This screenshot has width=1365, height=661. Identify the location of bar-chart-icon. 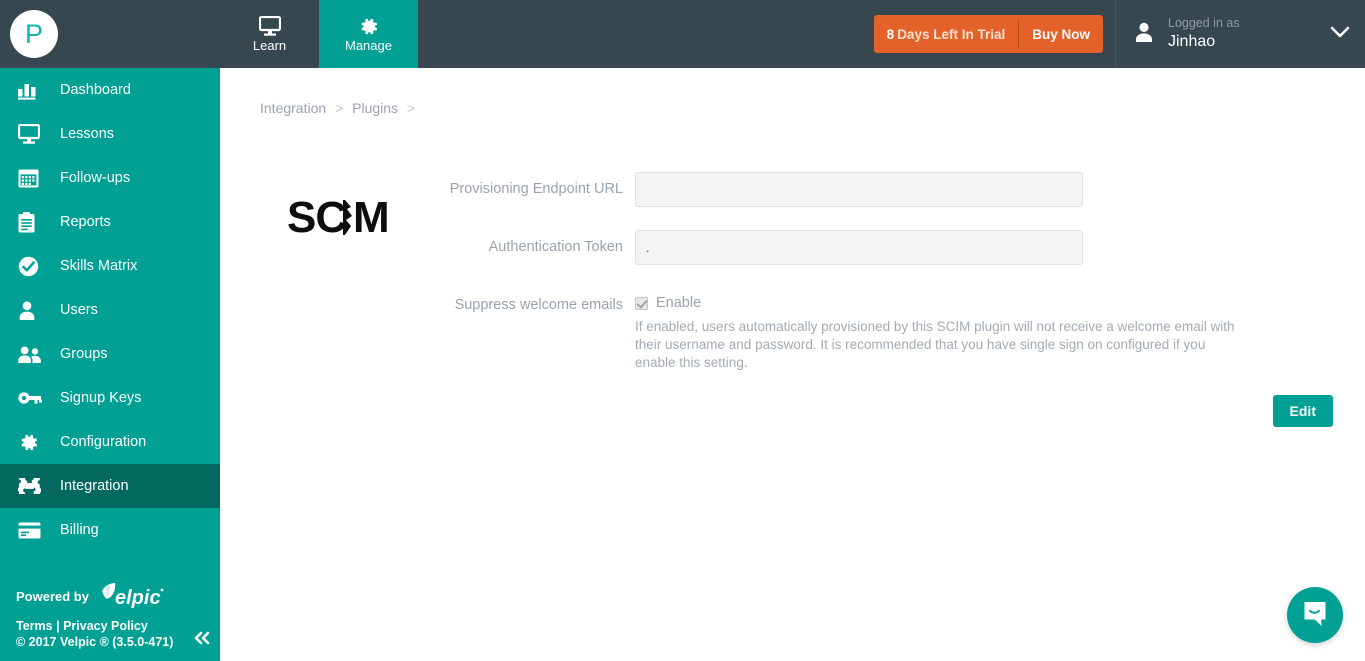
(32, 90).